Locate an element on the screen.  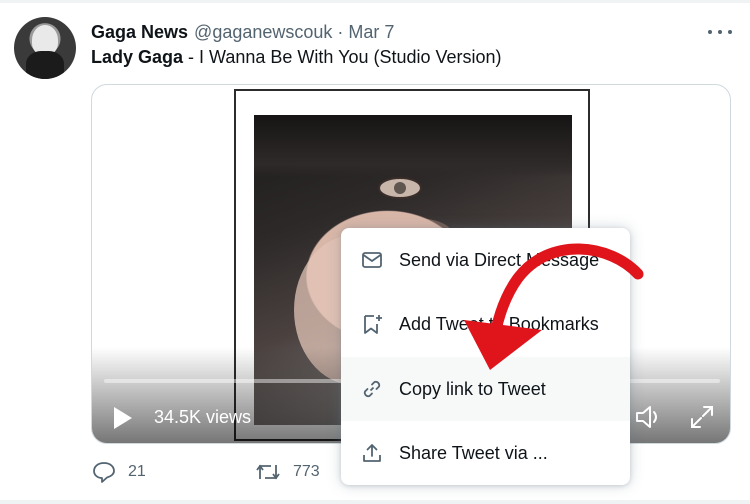
link-icon is located at coordinates (372, 389).